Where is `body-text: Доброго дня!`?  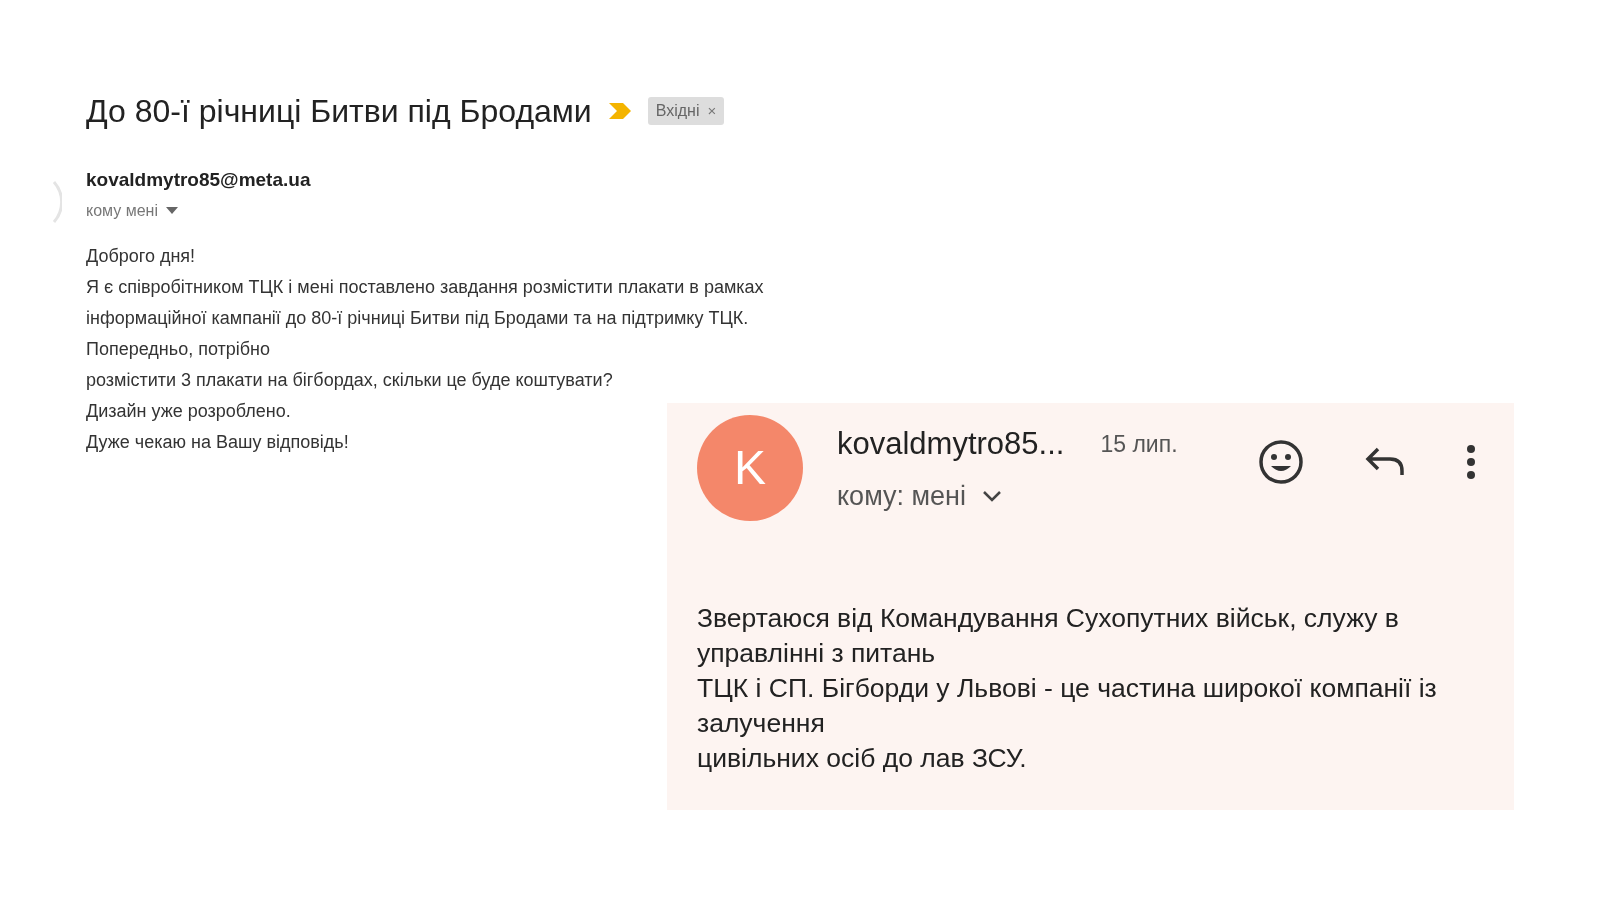
body-text: Доброго дня! is located at coordinates (141, 256).